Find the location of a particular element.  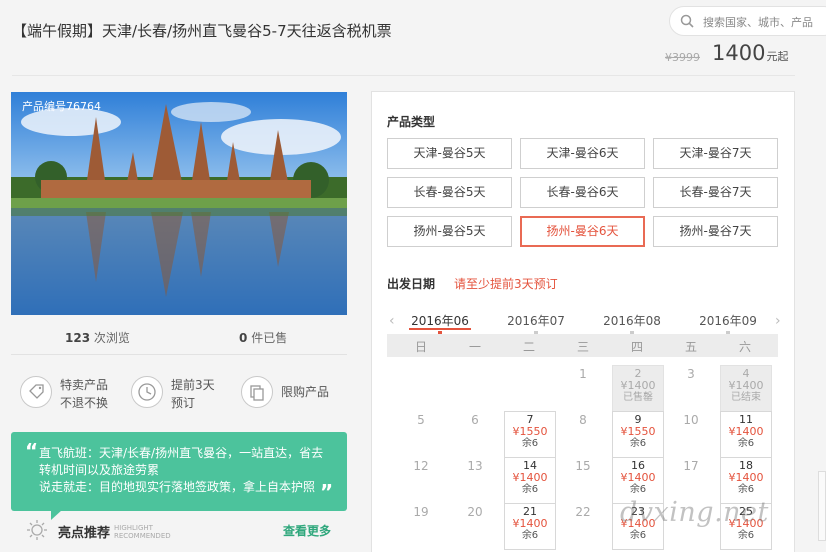

calendar-day: 15 is located at coordinates (583, 466).